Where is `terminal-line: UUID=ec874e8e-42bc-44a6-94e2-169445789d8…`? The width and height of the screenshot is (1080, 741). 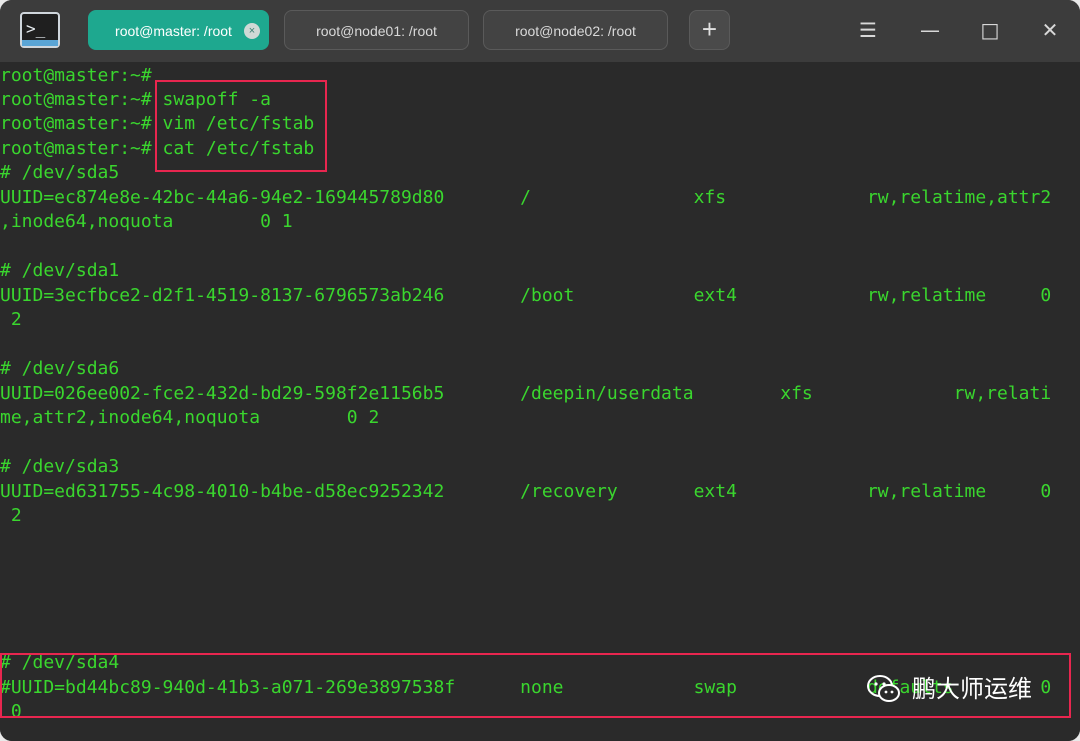 terminal-line: UUID=ec874e8e-42bc-44a6-94e2-169445789d8… is located at coordinates (526, 197).